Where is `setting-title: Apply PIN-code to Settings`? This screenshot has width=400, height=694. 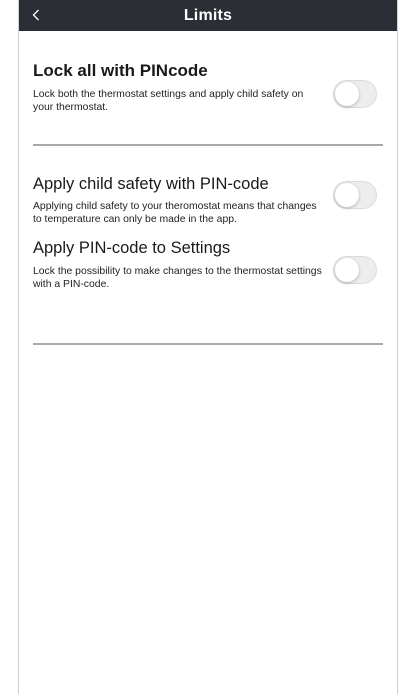 setting-title: Apply PIN-code to Settings is located at coordinates (132, 248).